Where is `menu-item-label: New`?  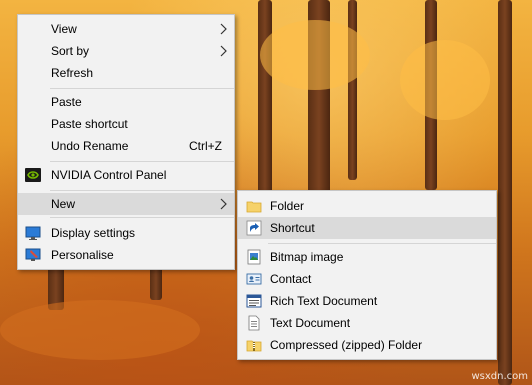
menu-item-label: New is located at coordinates (63, 204).